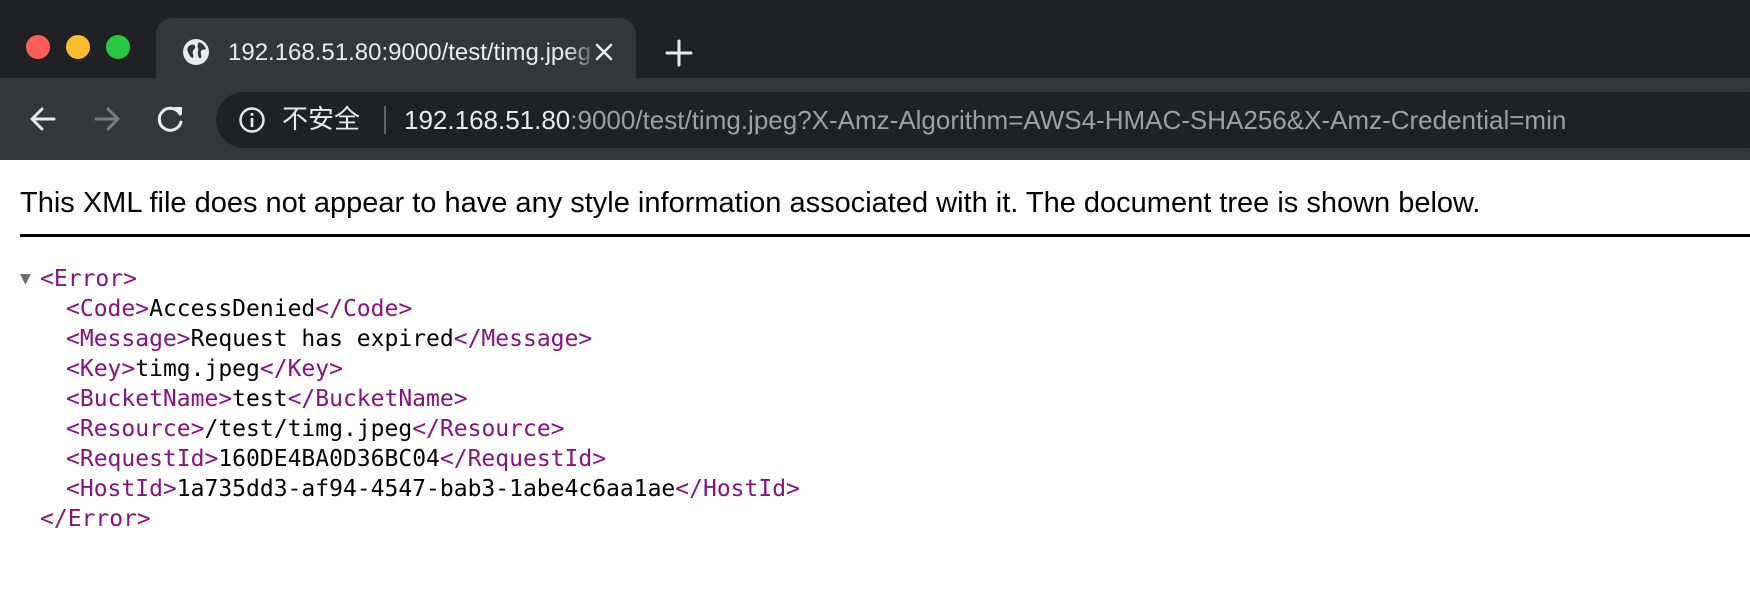 The width and height of the screenshot is (1750, 598). Describe the element at coordinates (385, 120) in the screenshot. I see `address-divider` at that location.